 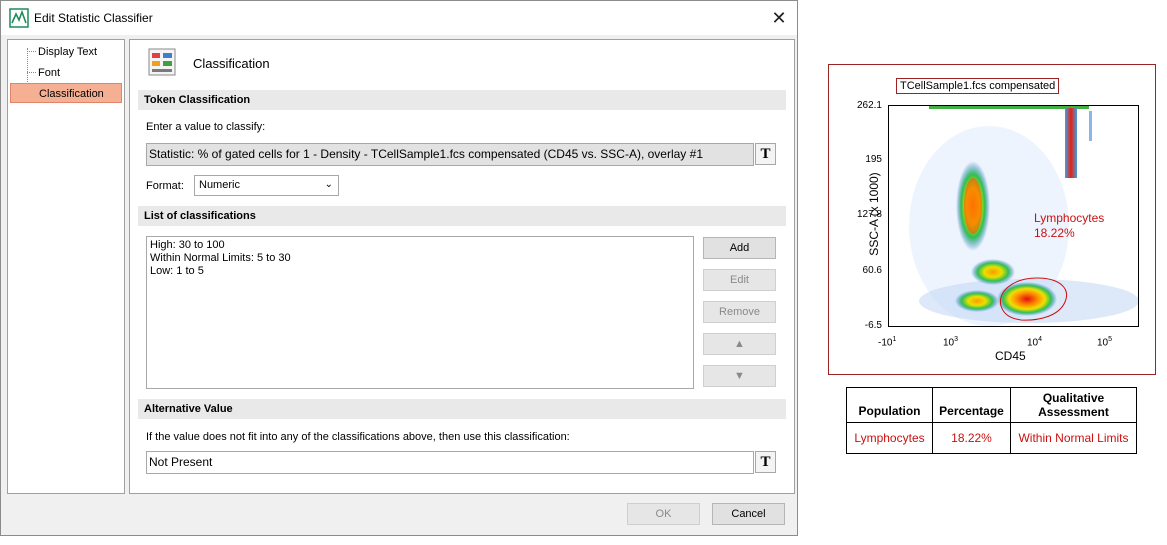 I want to click on gate-percentage: 18.22%, so click(x=1054, y=233).